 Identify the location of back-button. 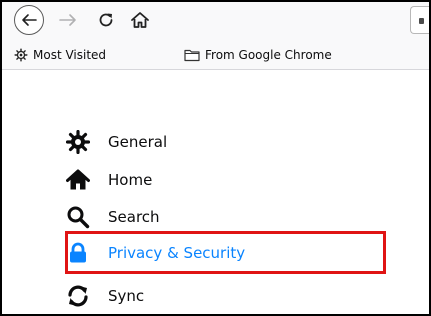
(29, 20).